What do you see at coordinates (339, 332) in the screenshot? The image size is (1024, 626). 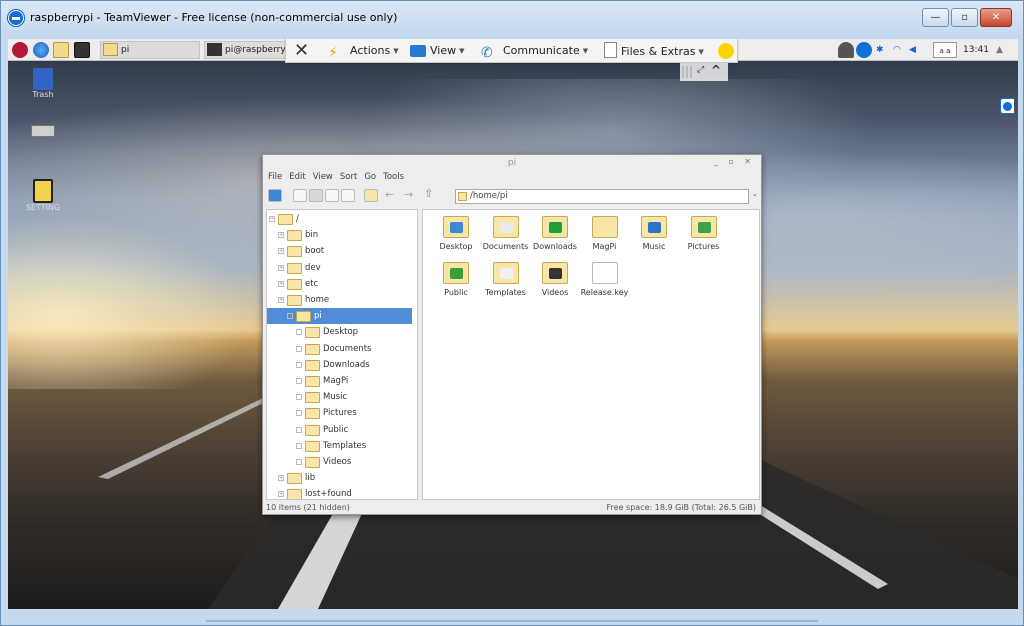 I see `tree-item: Desktop` at bounding box center [339, 332].